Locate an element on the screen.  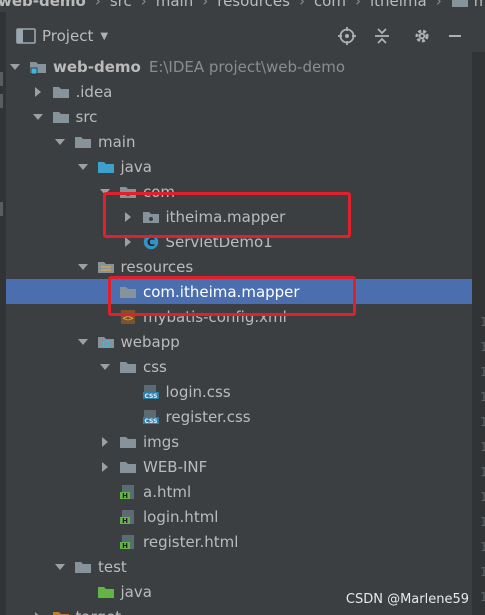
tree-node-label: register.html is located at coordinates (191, 541).